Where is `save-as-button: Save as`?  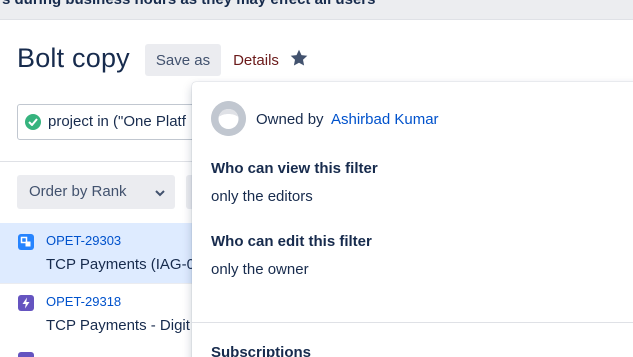
save-as-button: Save as is located at coordinates (183, 60).